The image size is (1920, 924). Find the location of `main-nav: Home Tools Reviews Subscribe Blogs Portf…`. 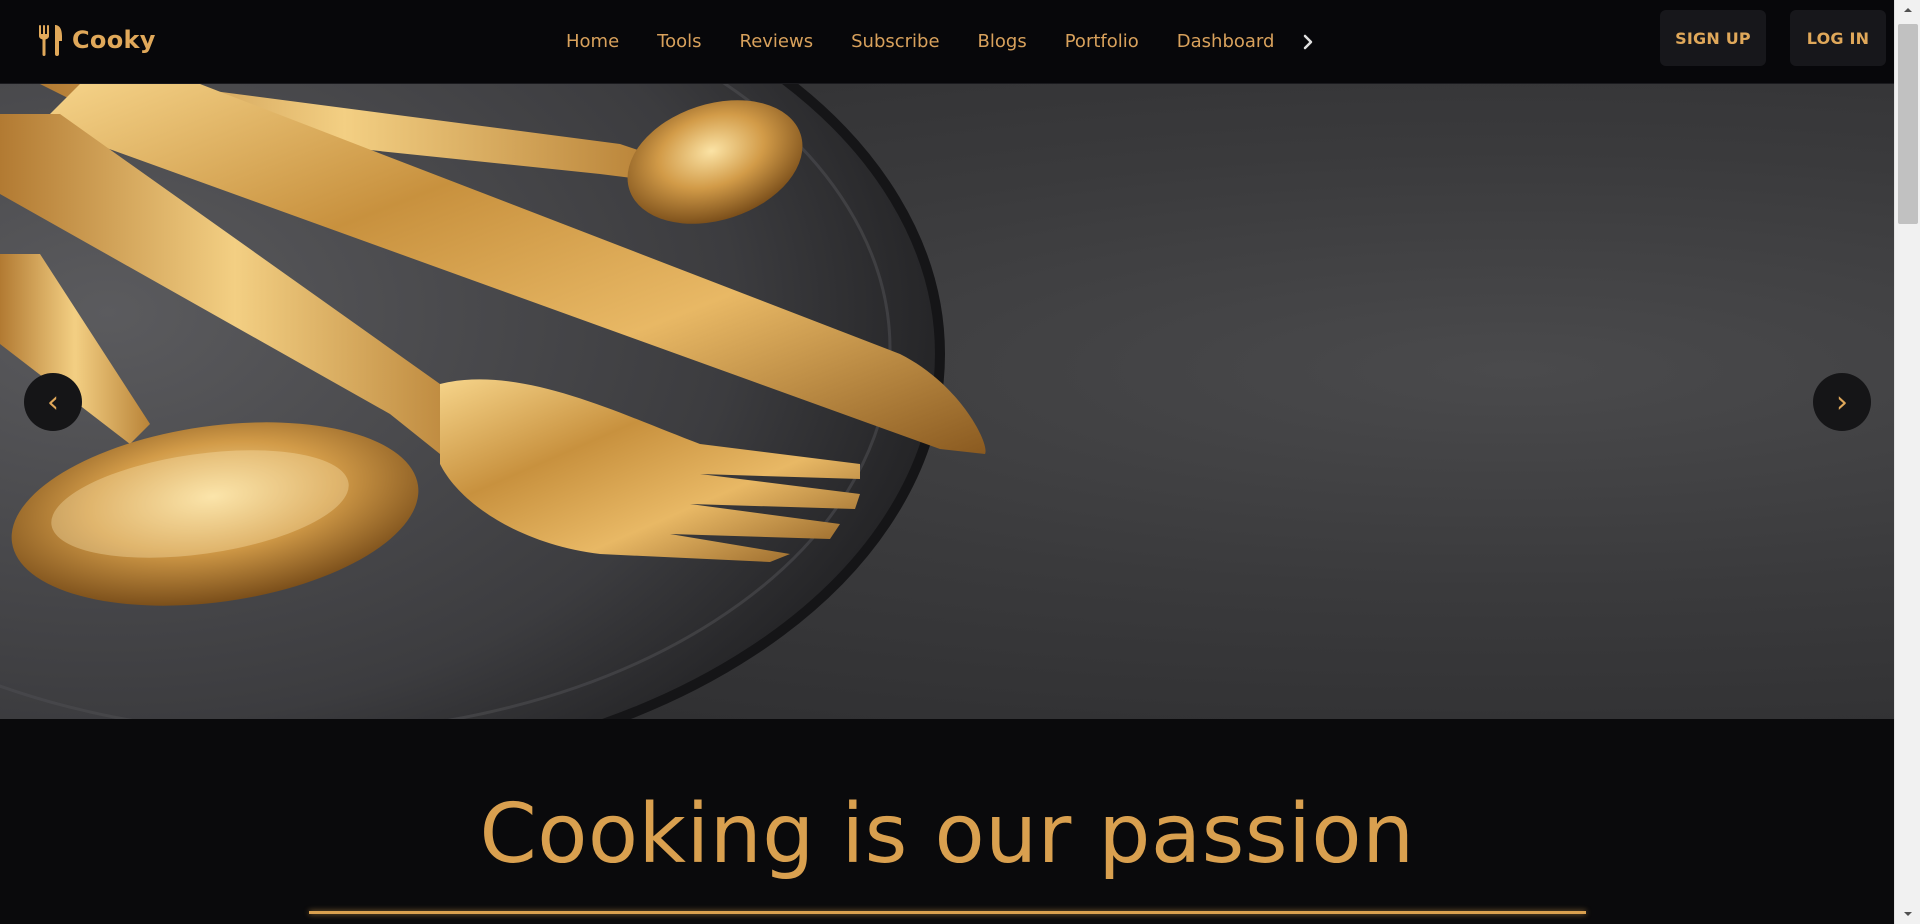

main-nav: Home Tools Reviews Subscribe Blogs Portf… is located at coordinates (942, 42).